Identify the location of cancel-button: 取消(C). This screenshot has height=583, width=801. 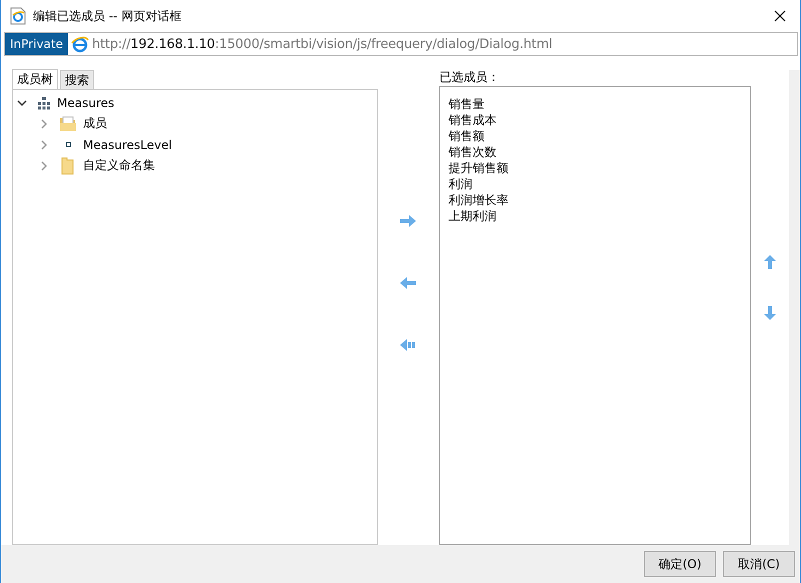
(759, 564).